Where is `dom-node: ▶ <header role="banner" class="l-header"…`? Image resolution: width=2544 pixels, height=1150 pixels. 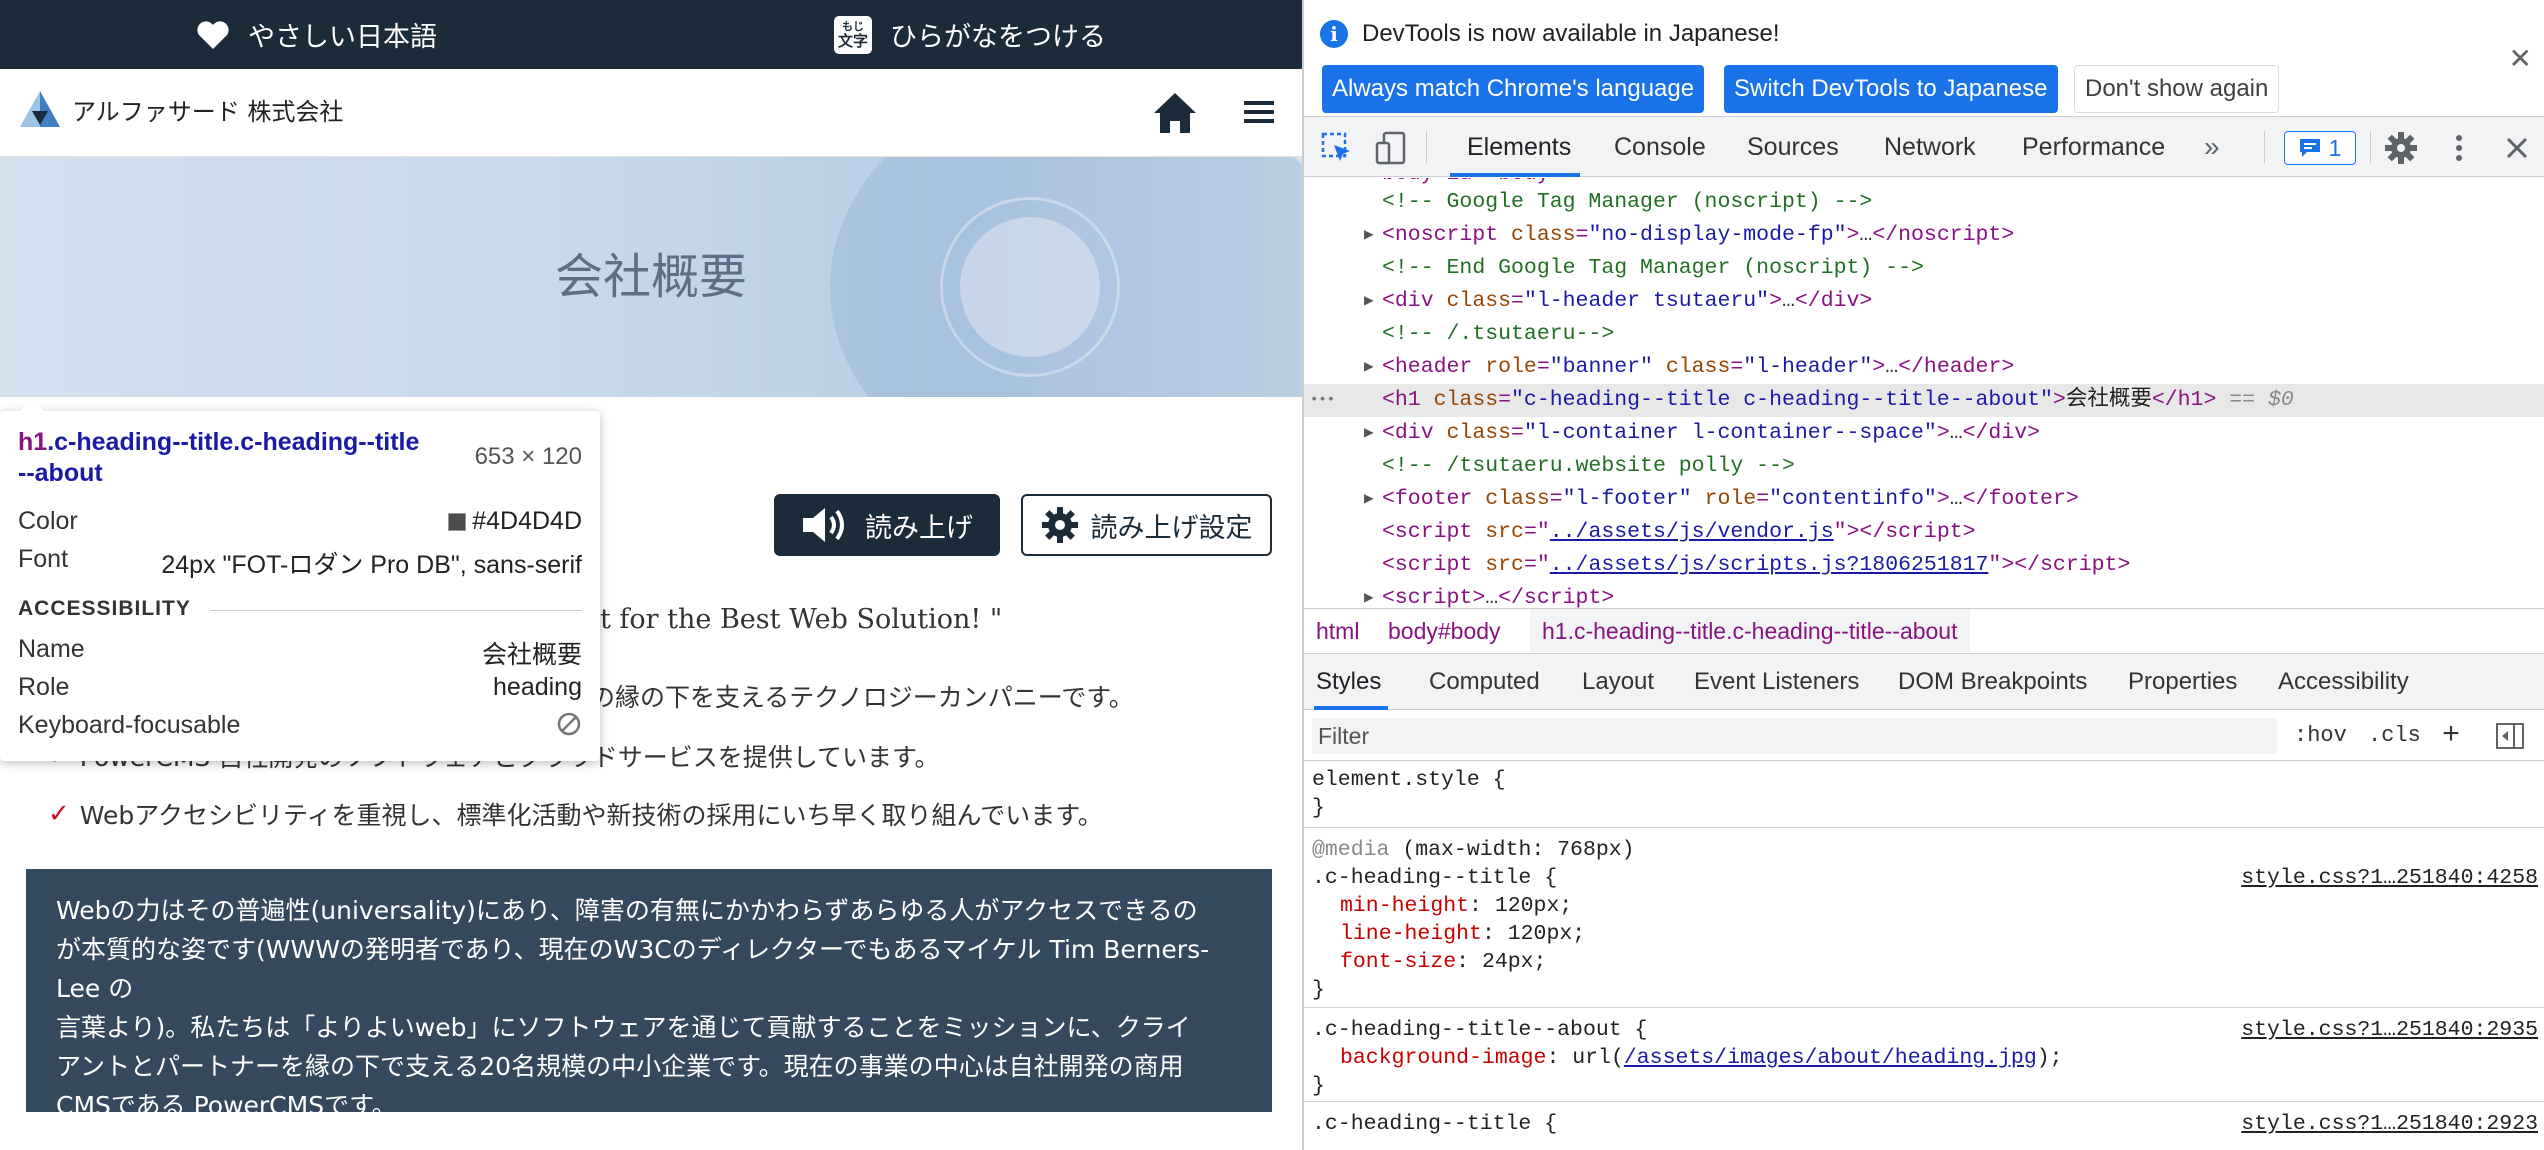
dom-node: ▶ <header role="banner" class="l-header"… is located at coordinates (1924, 367).